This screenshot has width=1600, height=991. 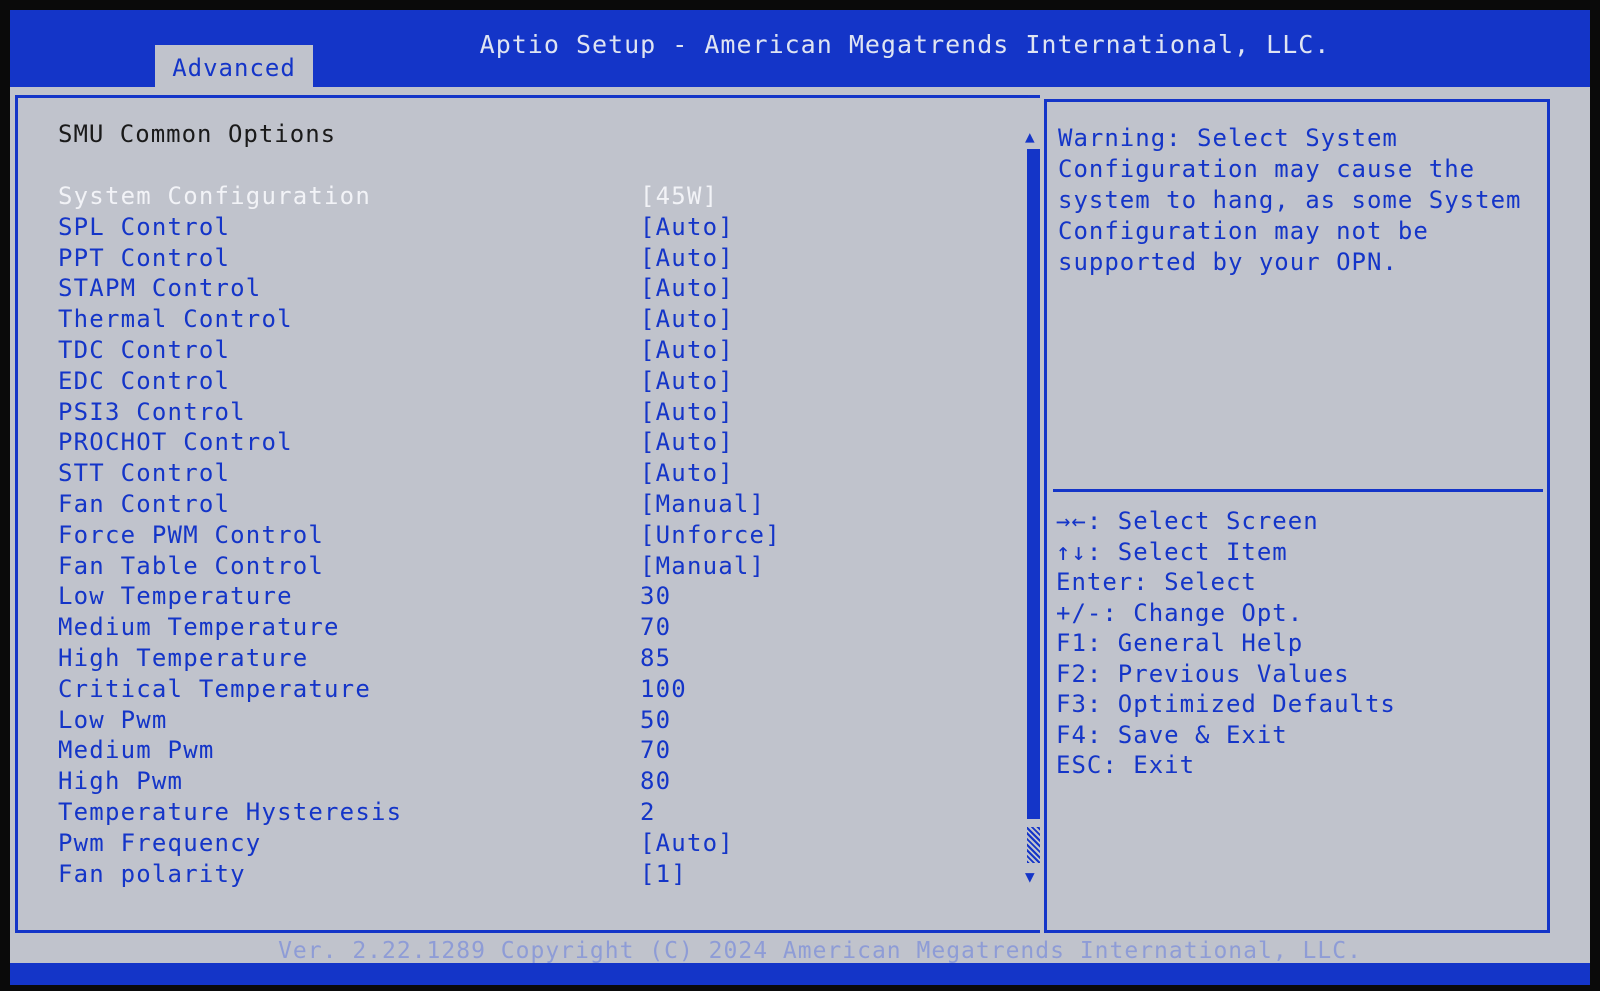 I want to click on scrollbar: ▲ ▼, so click(x=1034, y=507).